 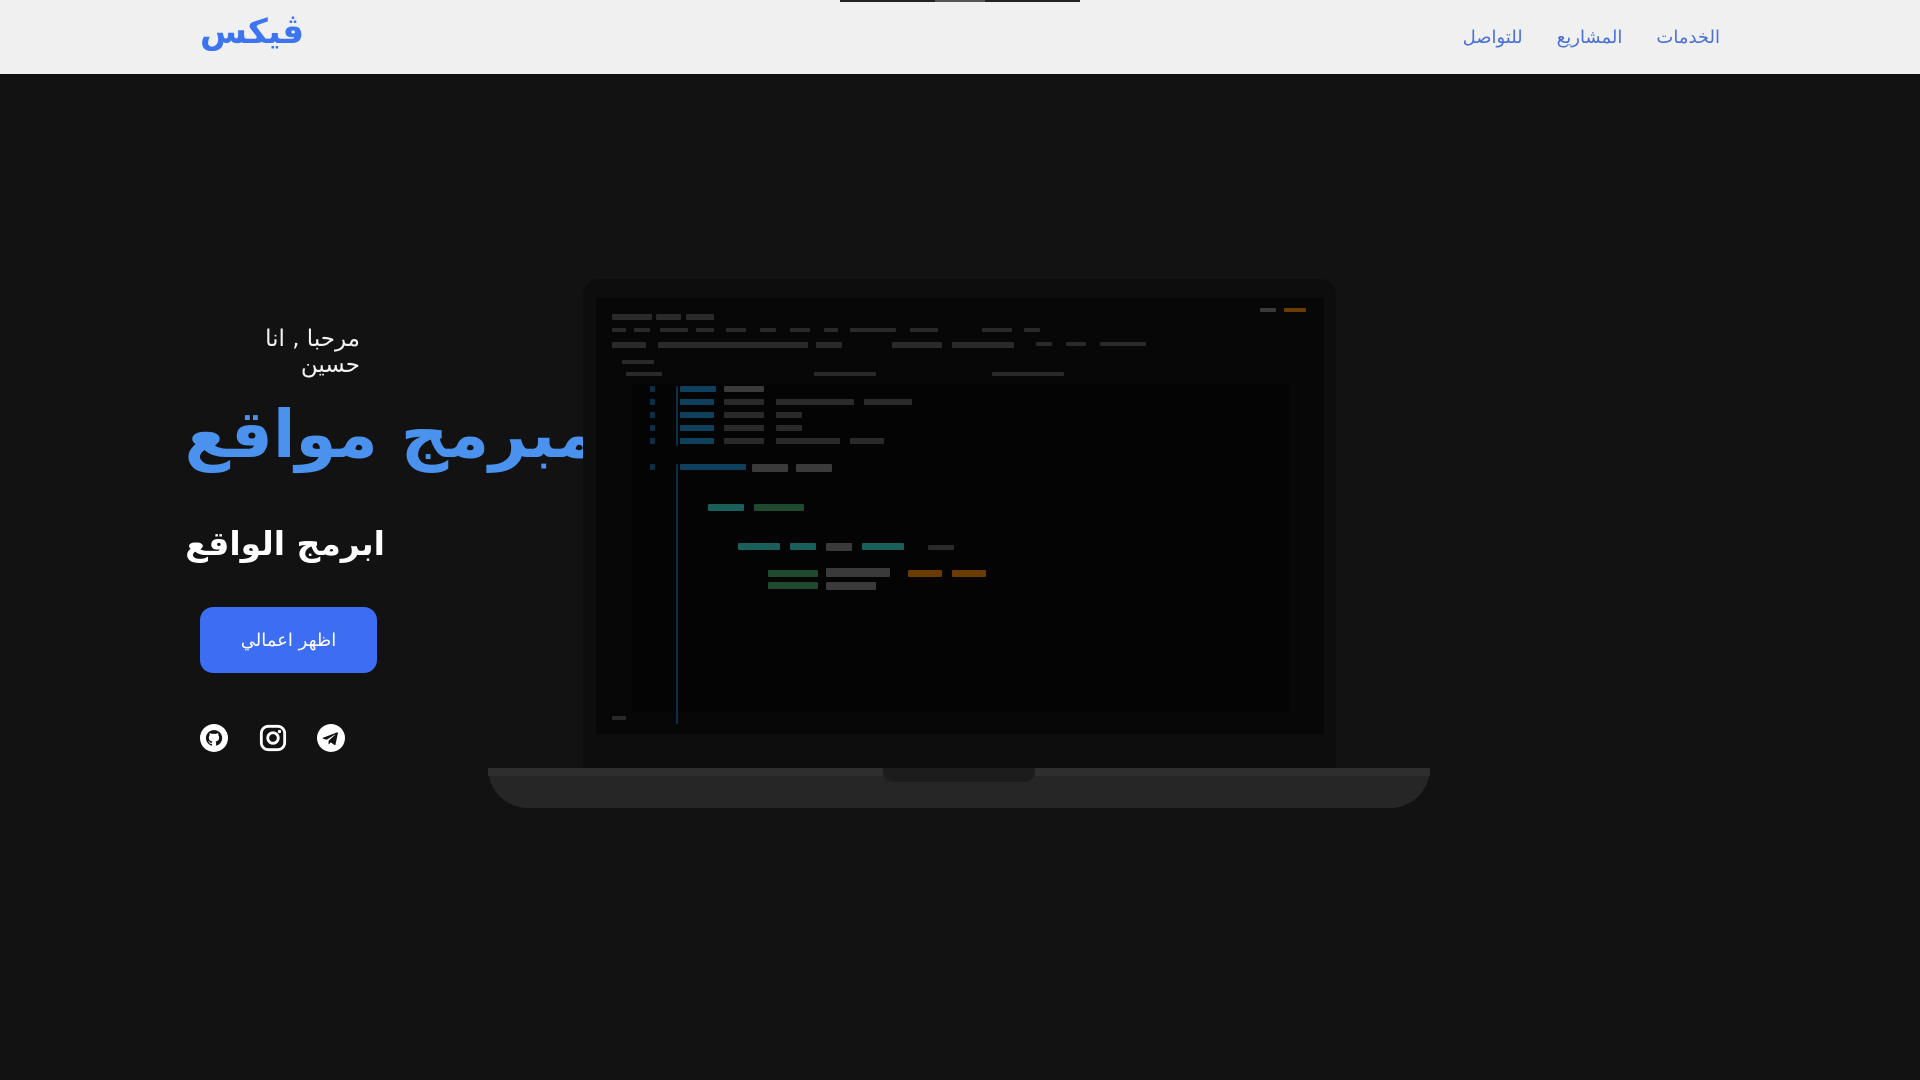 What do you see at coordinates (331, 738) in the screenshot?
I see `telegram-icon` at bounding box center [331, 738].